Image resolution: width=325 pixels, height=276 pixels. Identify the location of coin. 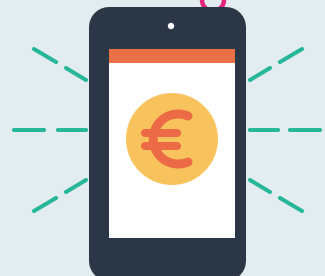
(172, 139).